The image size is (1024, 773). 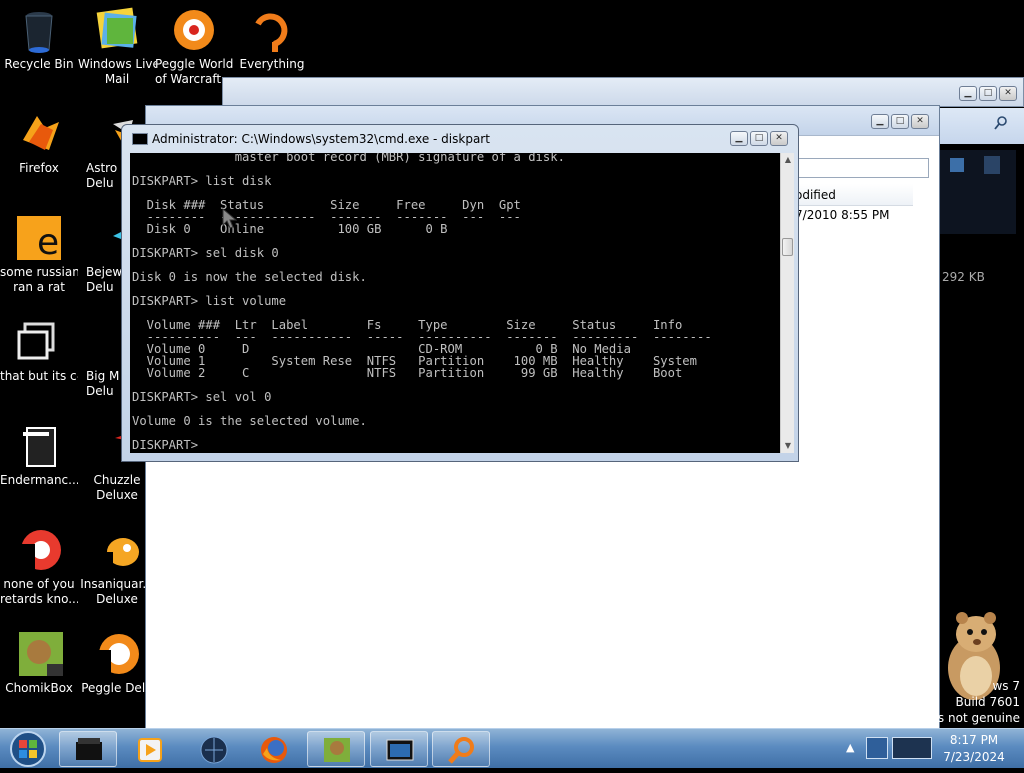 I want to click on taskbar-item-cmd, so click(x=88, y=749).